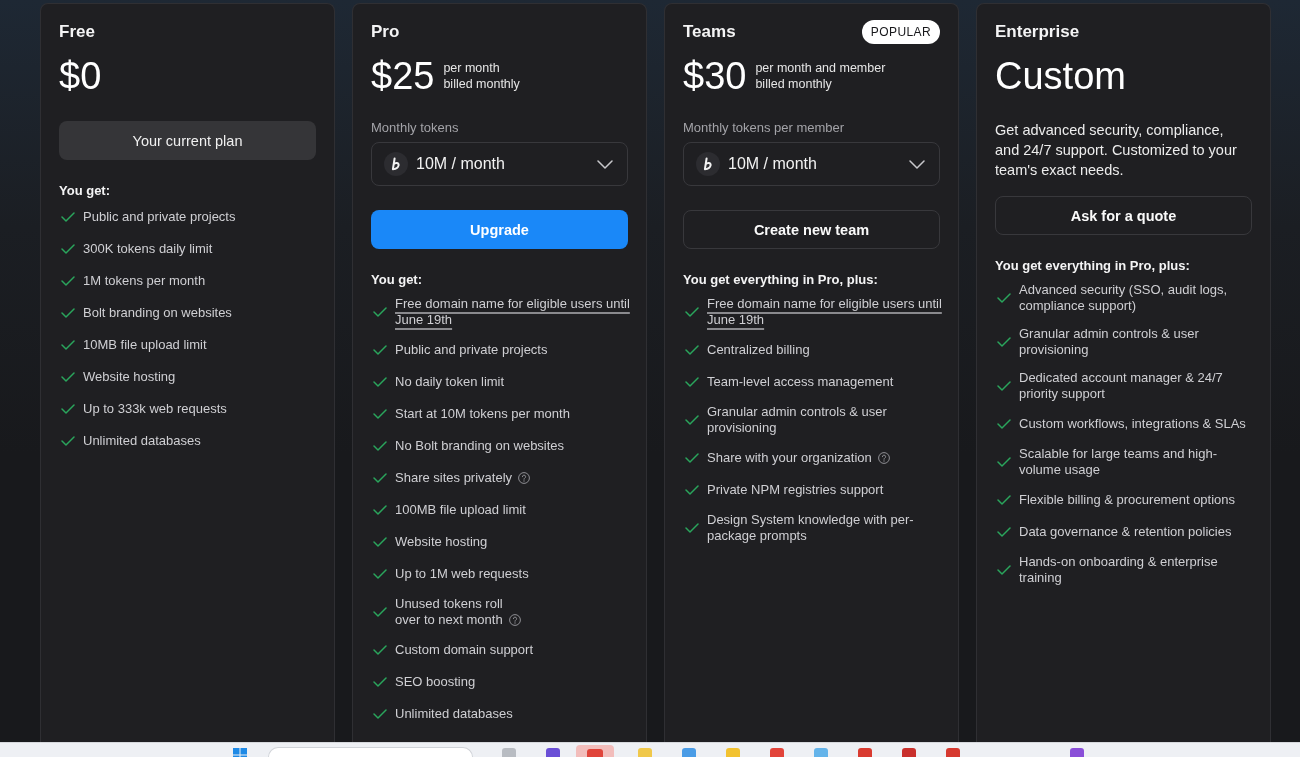 This screenshot has height=757, width=1300. I want to click on price-note: per month and member, so click(820, 68).